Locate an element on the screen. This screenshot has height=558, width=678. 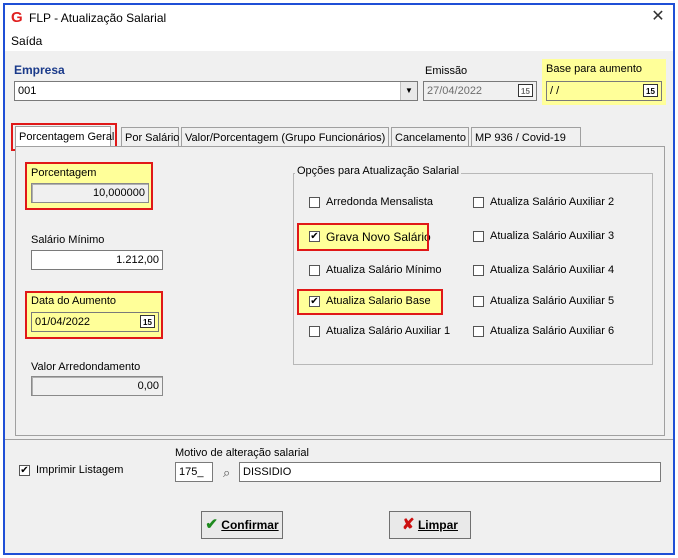
valor-arredondamento-label: Valor Arredondamento is located at coordinates (86, 367).